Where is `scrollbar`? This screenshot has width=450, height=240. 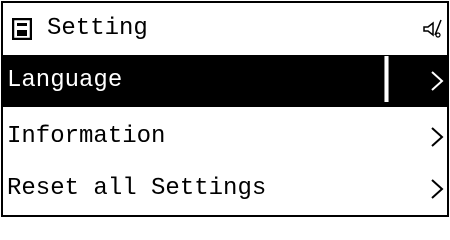
scrollbar is located at coordinates (386, 79).